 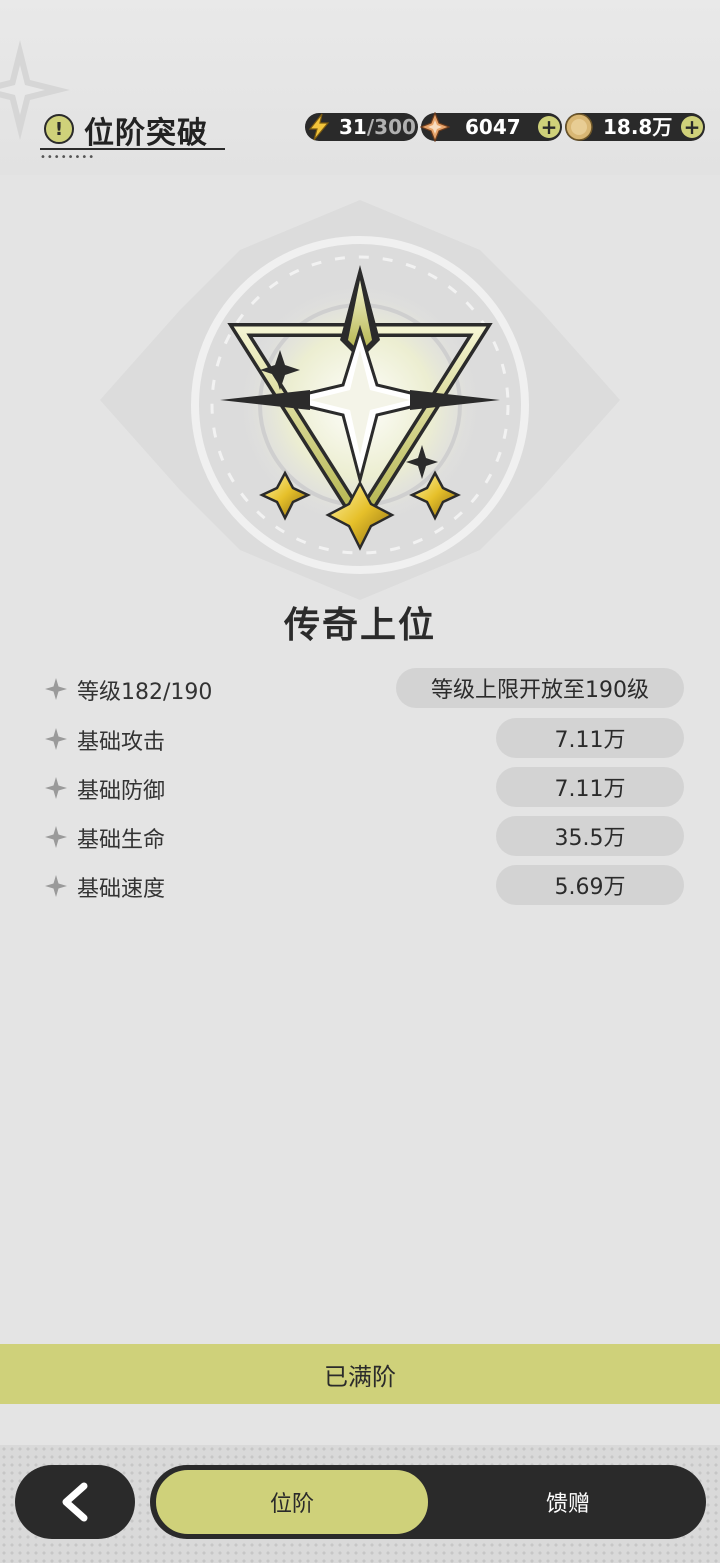 What do you see at coordinates (146, 133) in the screenshot?
I see `page-title: 位阶突破` at bounding box center [146, 133].